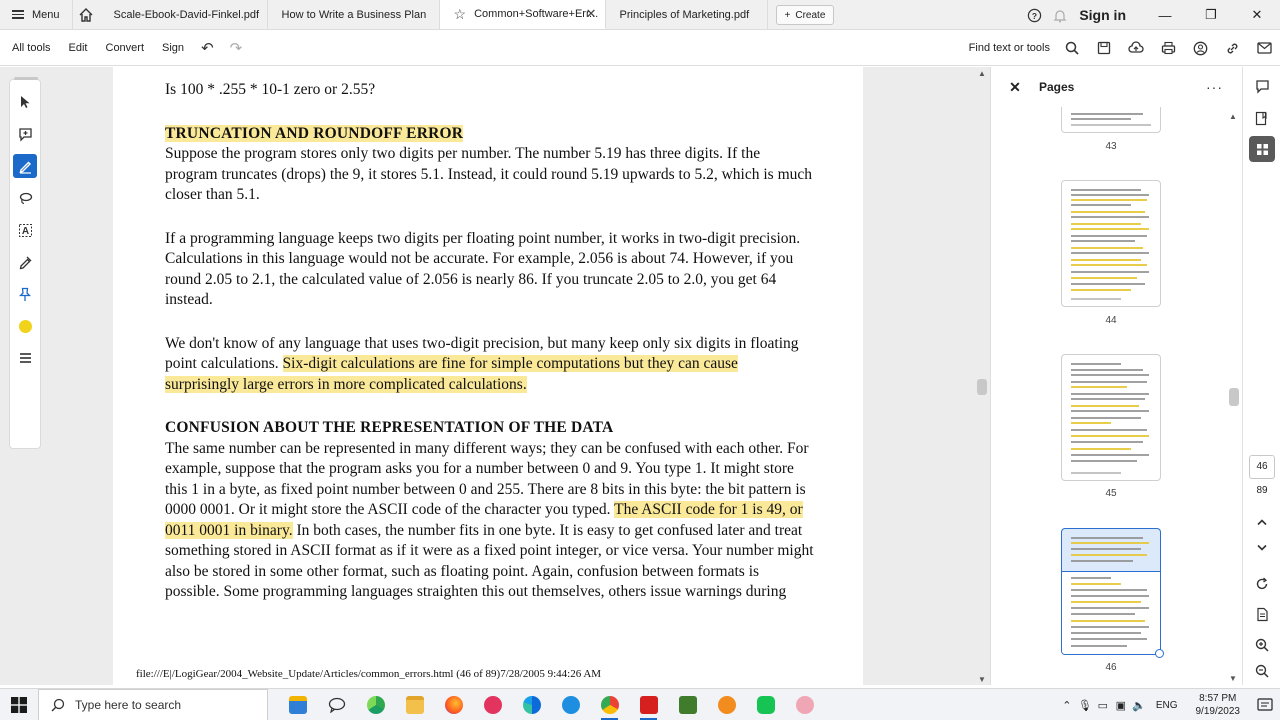 Image resolution: width=1280 pixels, height=720 pixels. I want to click on window-controls: ? Sign in — ❐ ✕, so click(1150, 15).